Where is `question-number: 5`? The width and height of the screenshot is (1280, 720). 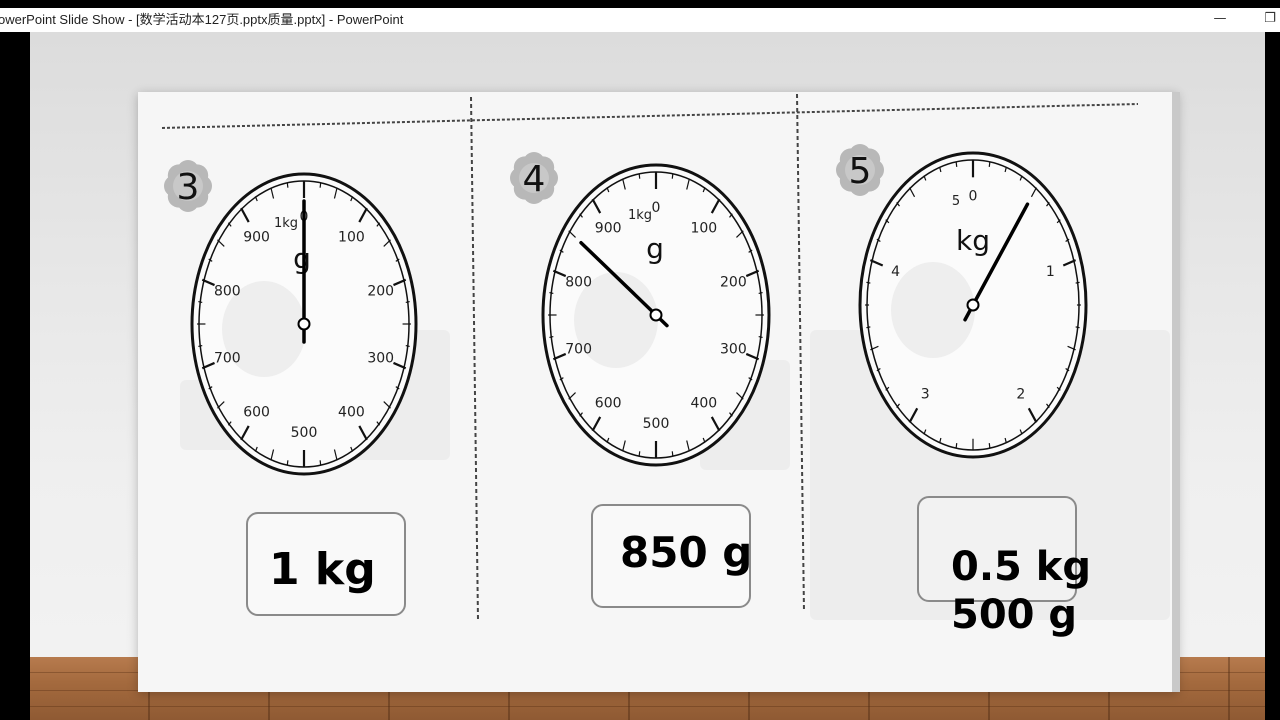
question-number: 5 is located at coordinates (860, 171).